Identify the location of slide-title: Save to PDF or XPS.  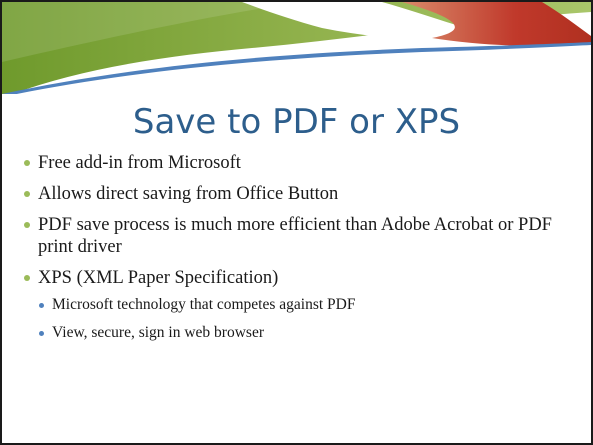
(296, 122).